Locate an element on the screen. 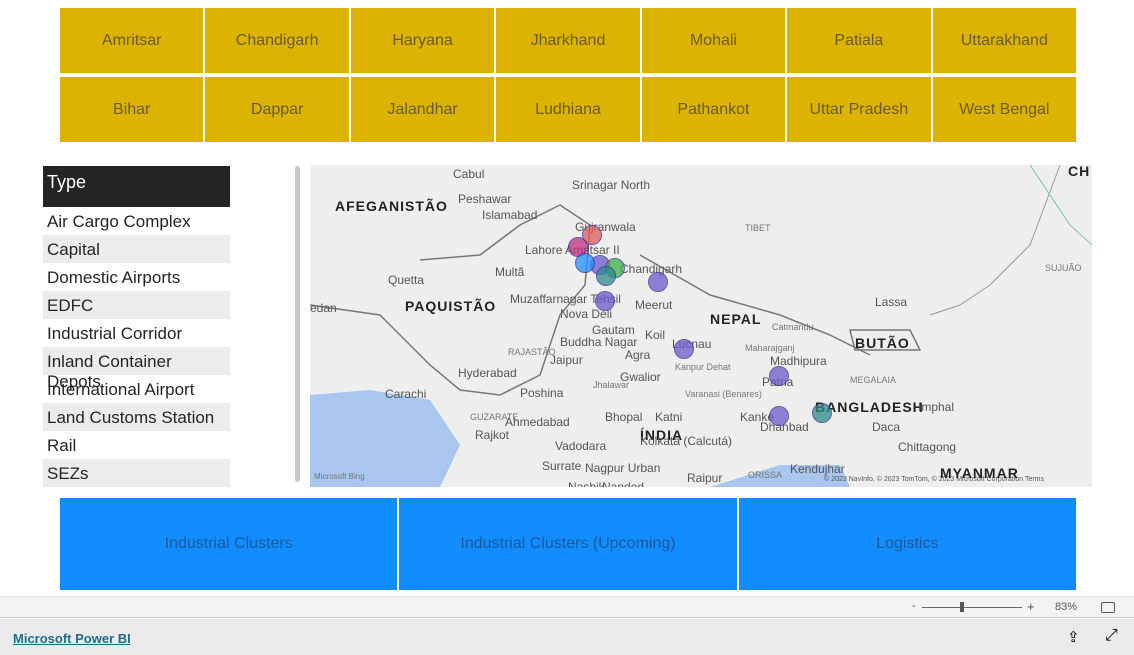  map-label: RAJASTÃO is located at coordinates (532, 352).